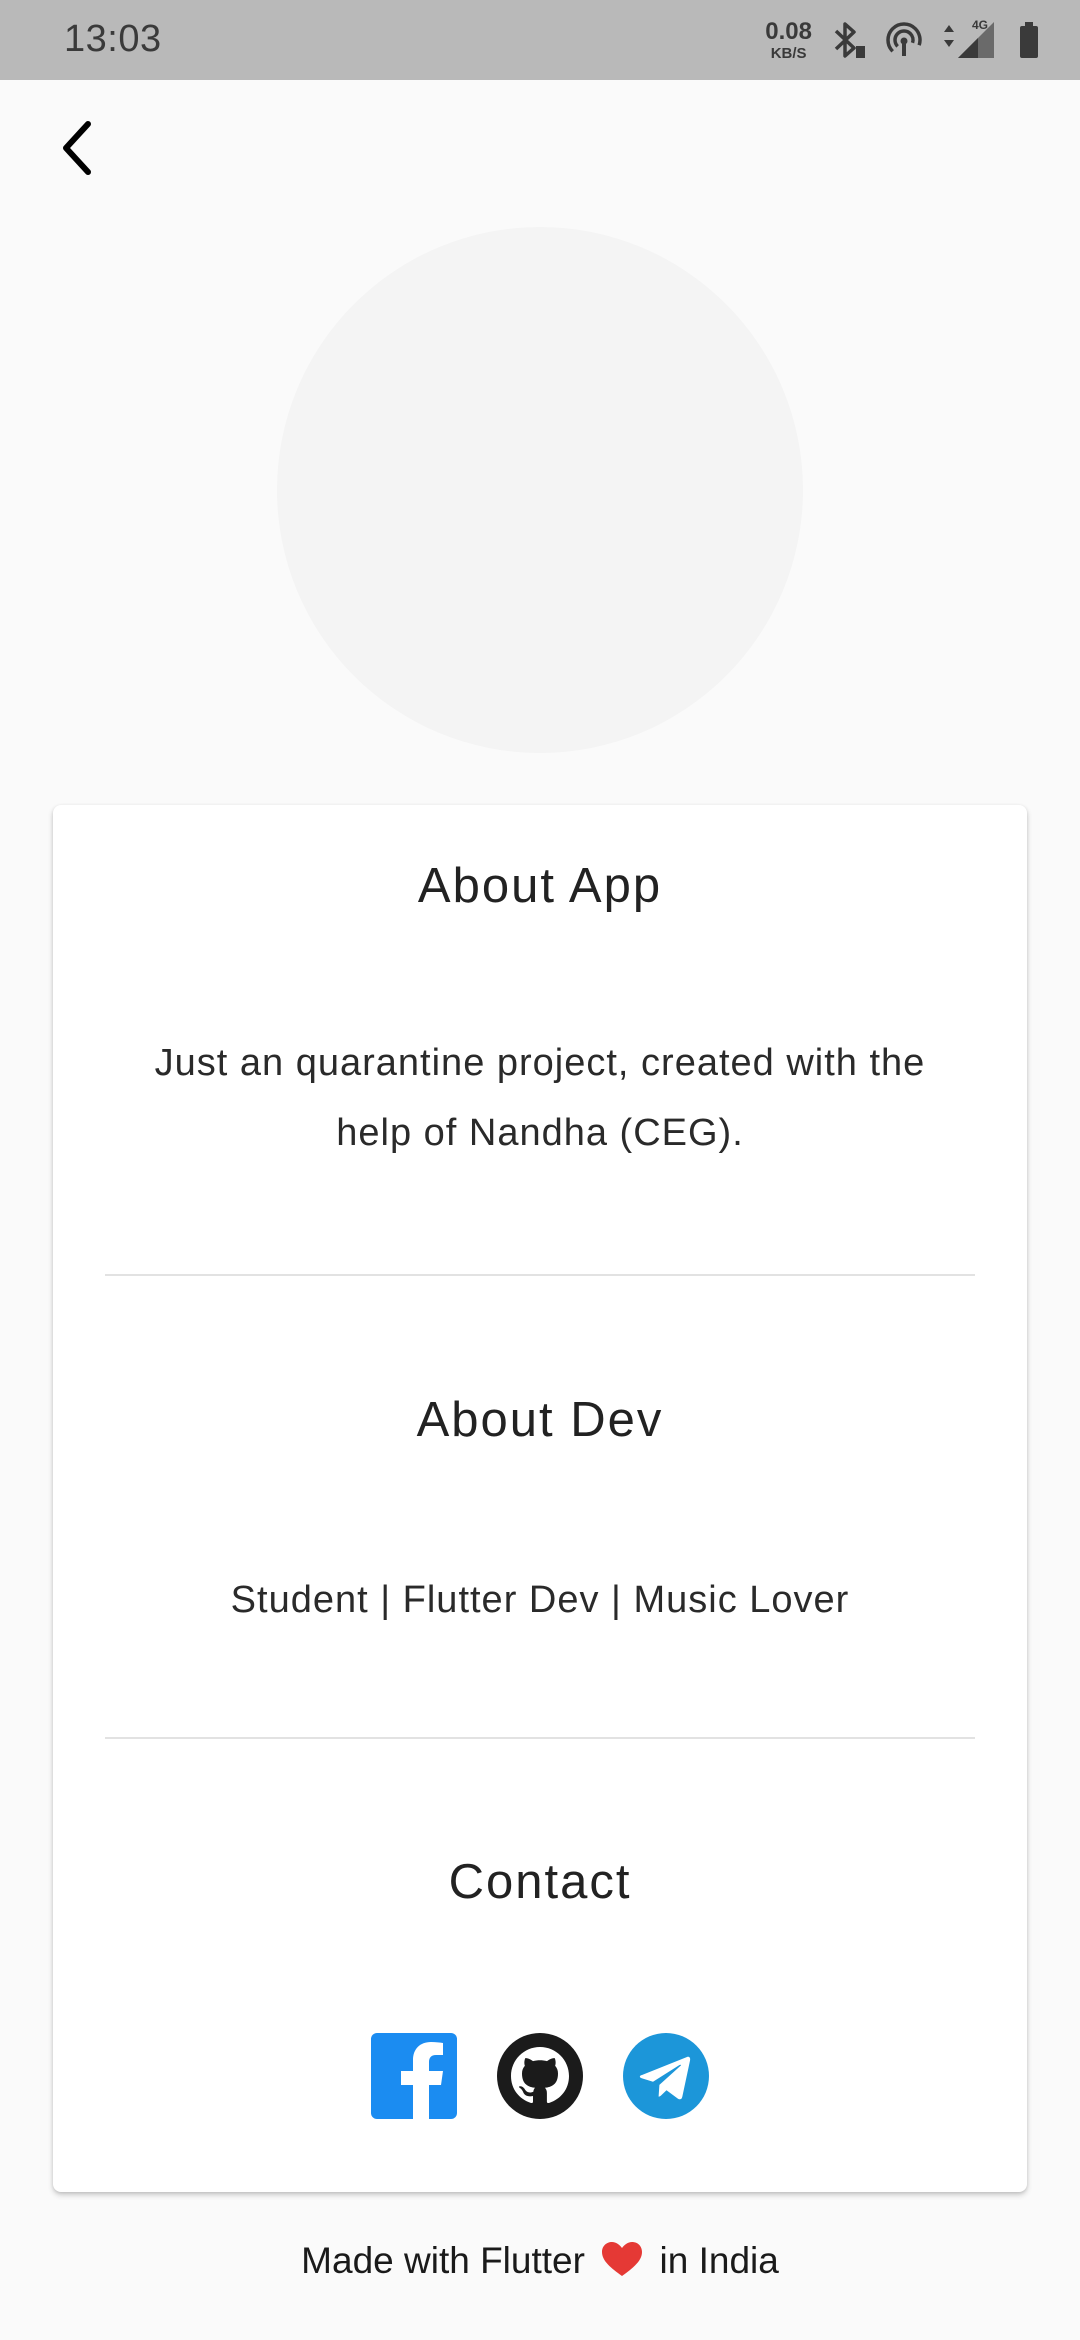 This screenshot has height=2340, width=1080. What do you see at coordinates (788, 31) in the screenshot?
I see `network-speed-value: 0.08` at bounding box center [788, 31].